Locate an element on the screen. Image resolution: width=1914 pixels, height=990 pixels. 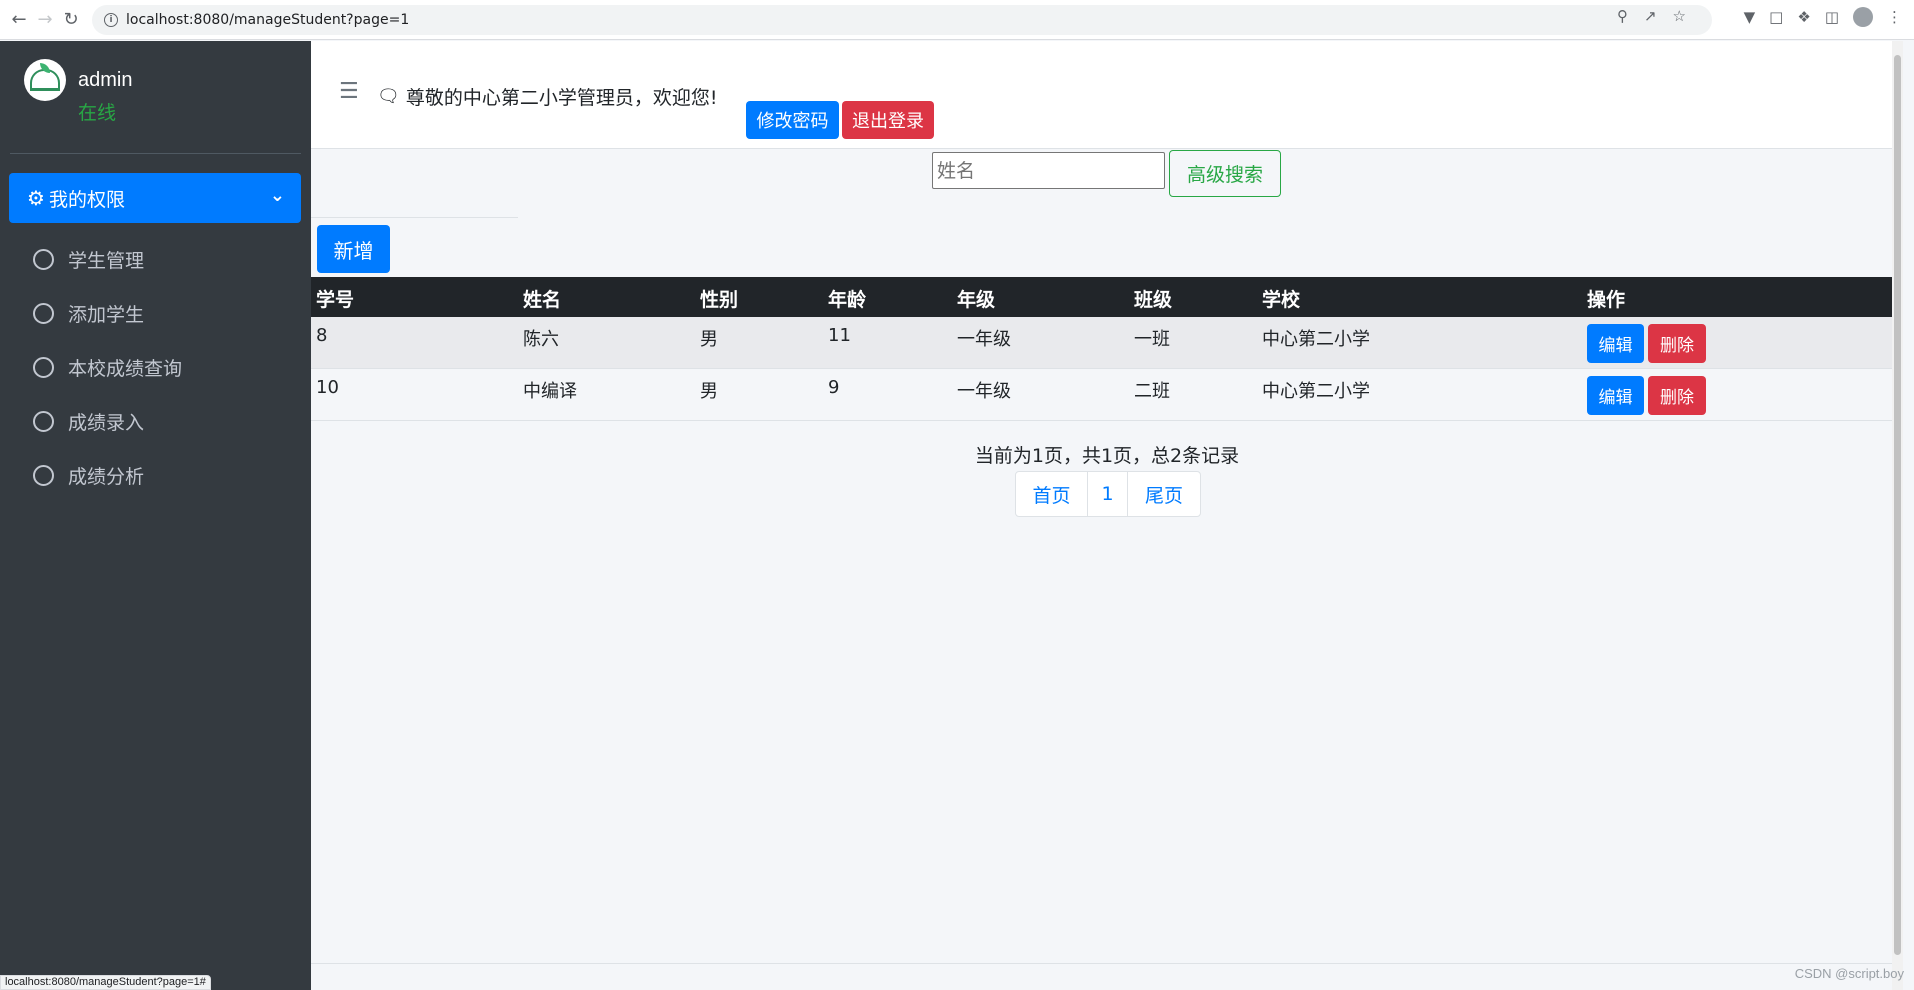
watermark: CSDN @script.boy is located at coordinates (1849, 973).